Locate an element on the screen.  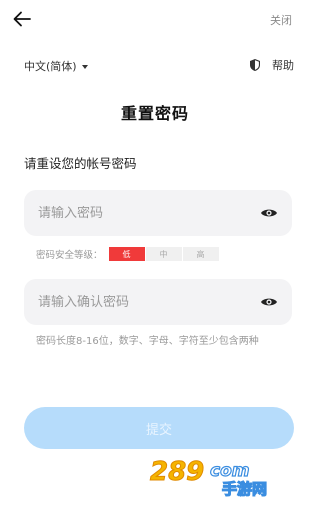
watermark-logo: 289 com 手游网 is located at coordinates (209, 478).